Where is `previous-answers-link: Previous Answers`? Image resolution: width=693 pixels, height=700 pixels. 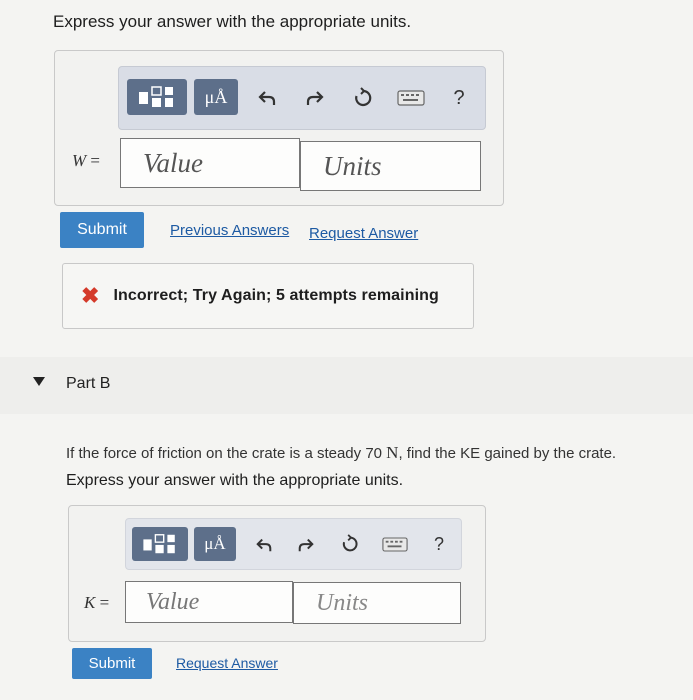
previous-answers-link: Previous Answers is located at coordinates (229, 230).